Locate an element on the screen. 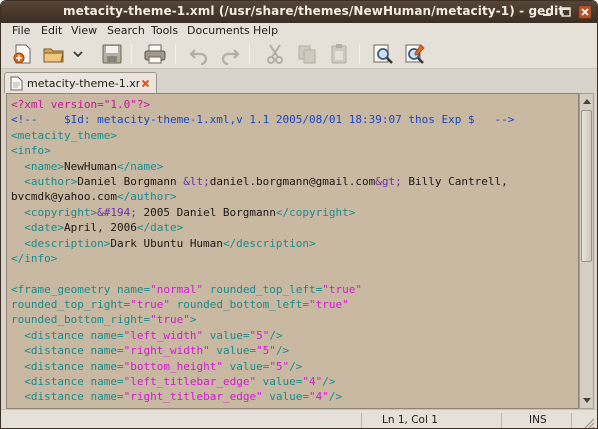 The width and height of the screenshot is (598, 429). copy-icon is located at coordinates (307, 54).